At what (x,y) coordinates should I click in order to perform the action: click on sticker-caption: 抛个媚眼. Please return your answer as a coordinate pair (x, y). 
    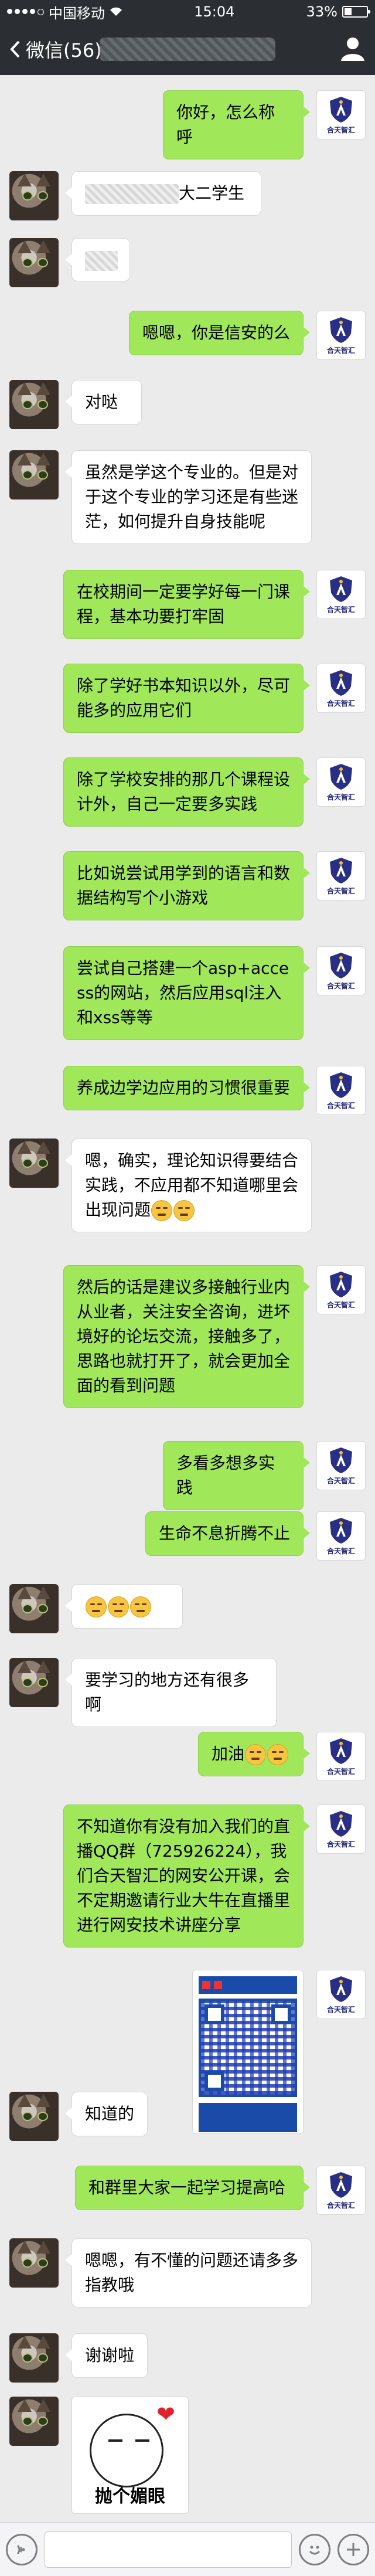
    Looking at the image, I should click on (130, 2496).